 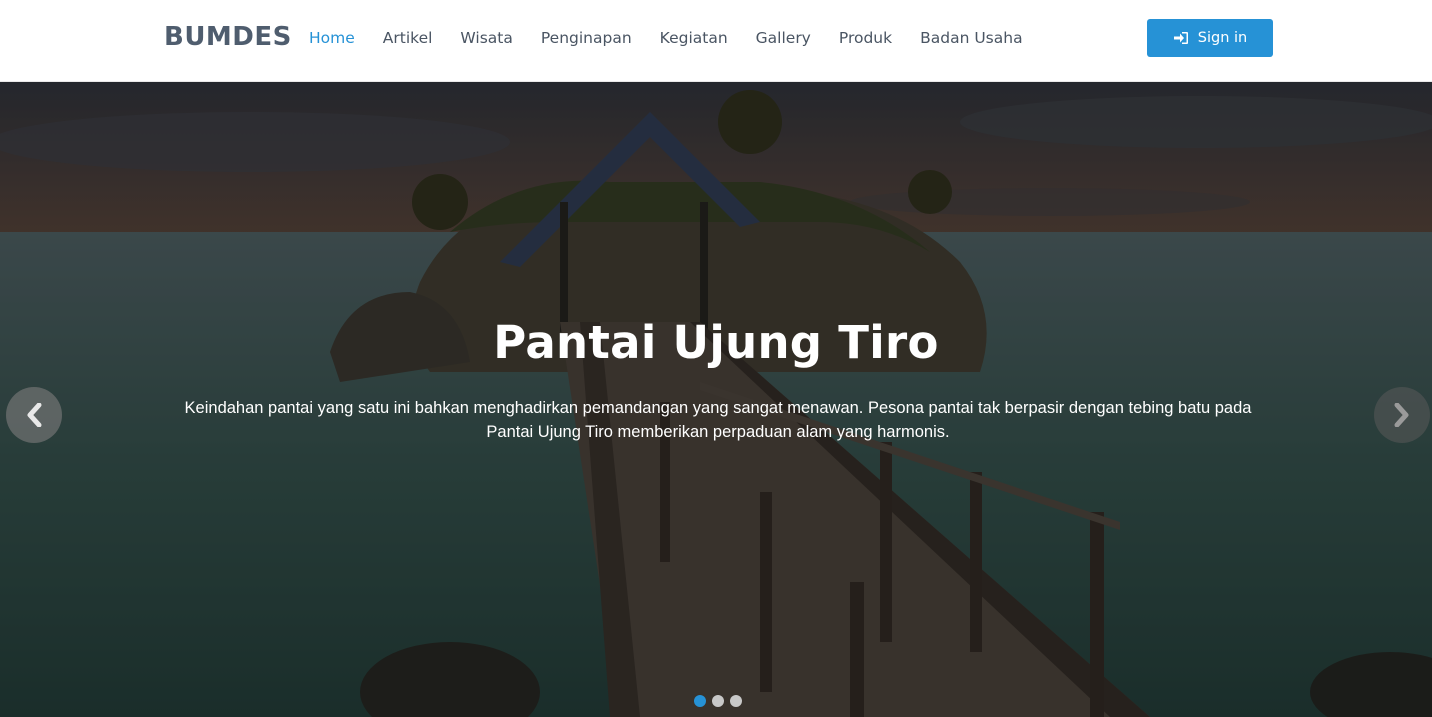 I want to click on nav-item-kegiatan: Kegiatan, so click(x=694, y=38).